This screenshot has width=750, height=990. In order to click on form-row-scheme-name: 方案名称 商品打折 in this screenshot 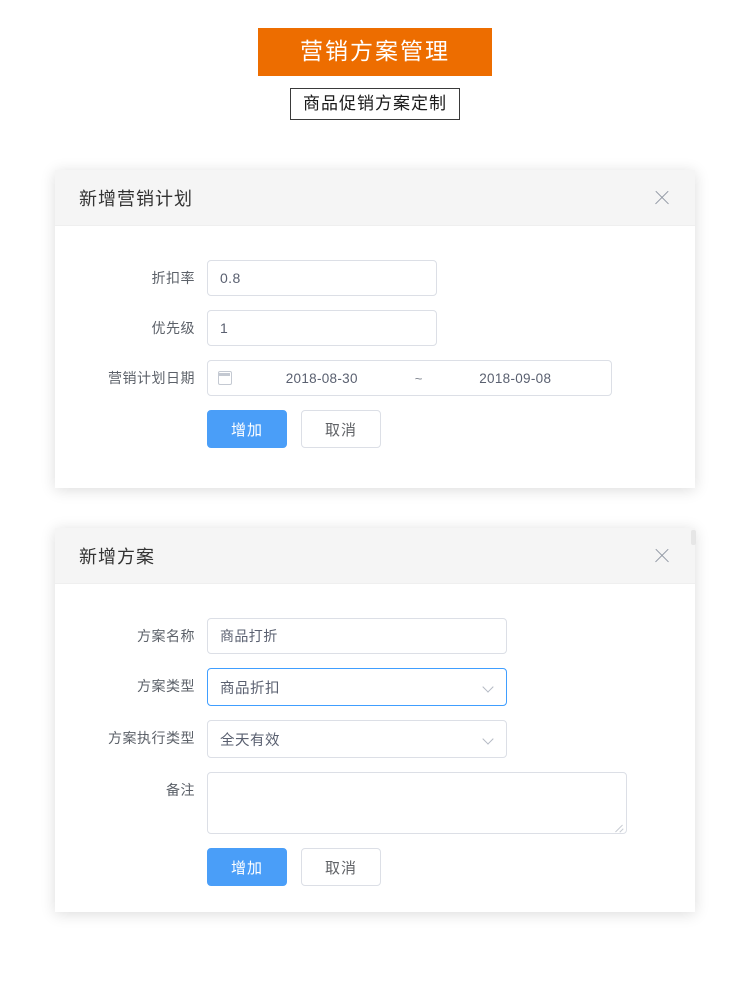, I will do `click(375, 636)`.